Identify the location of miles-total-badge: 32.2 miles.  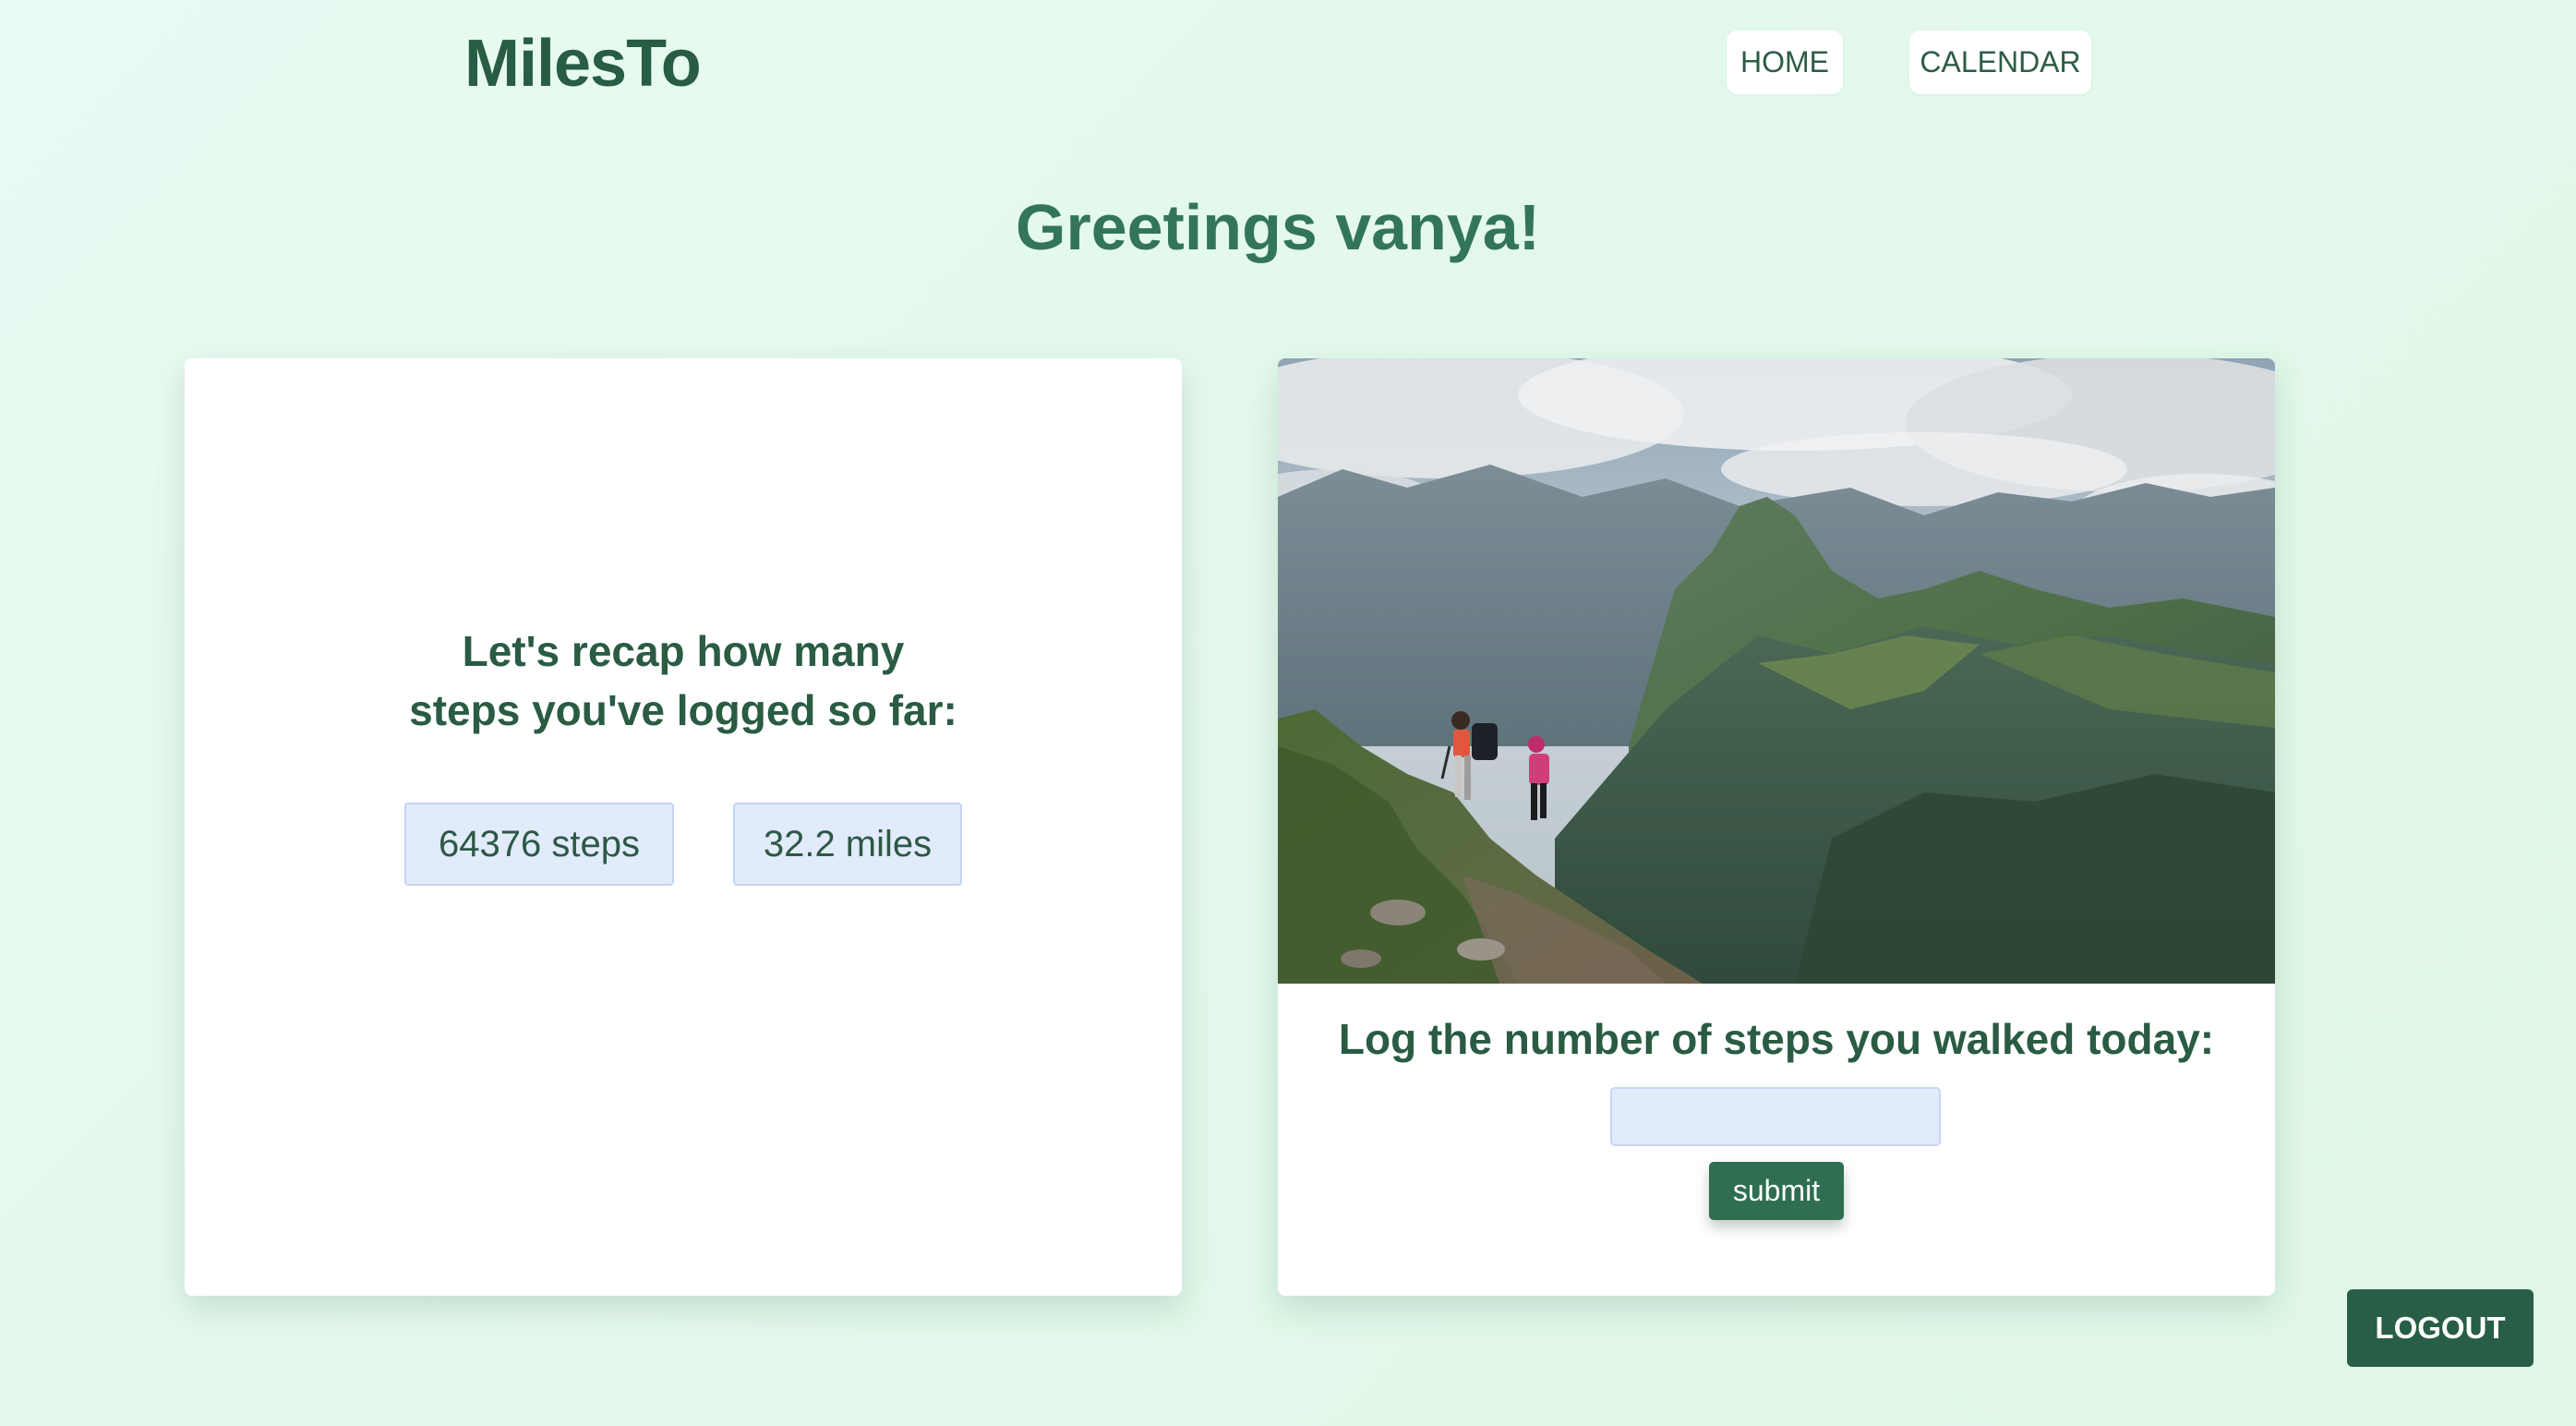
(847, 845).